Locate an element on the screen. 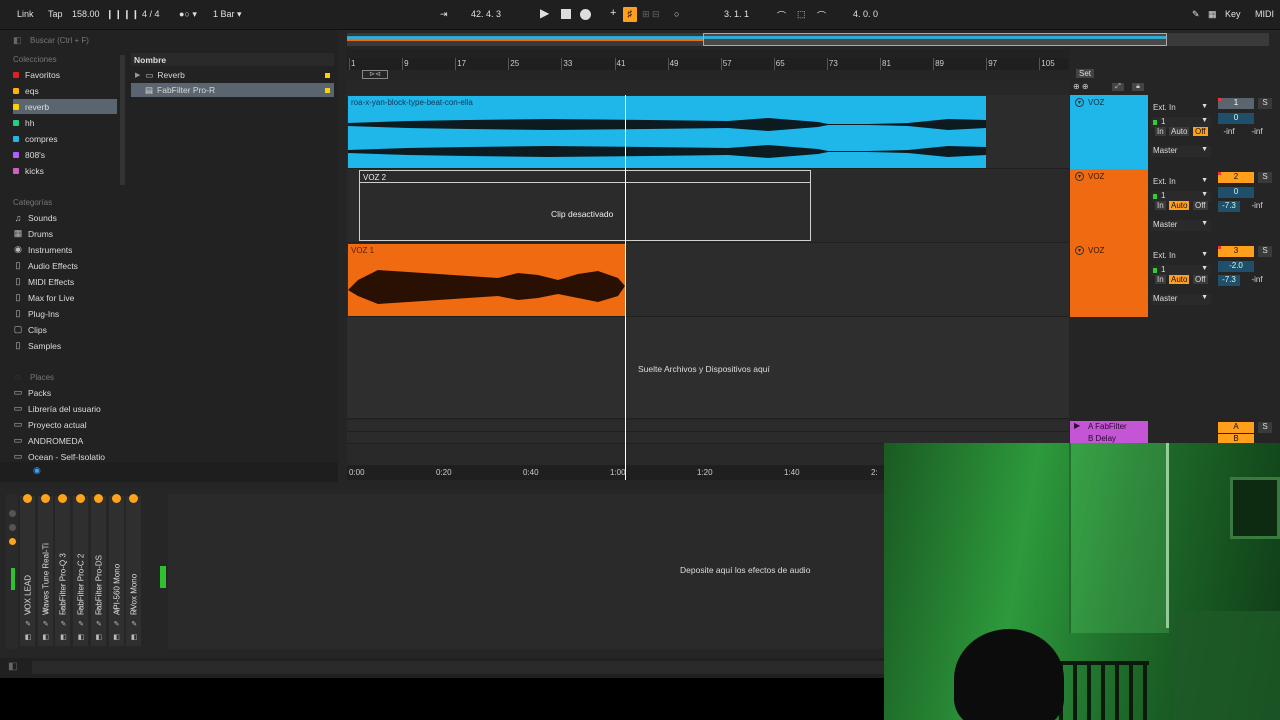 Image resolution: width=1280 pixels, height=720 pixels. automation-arm-icon: ♯ is located at coordinates (630, 14).